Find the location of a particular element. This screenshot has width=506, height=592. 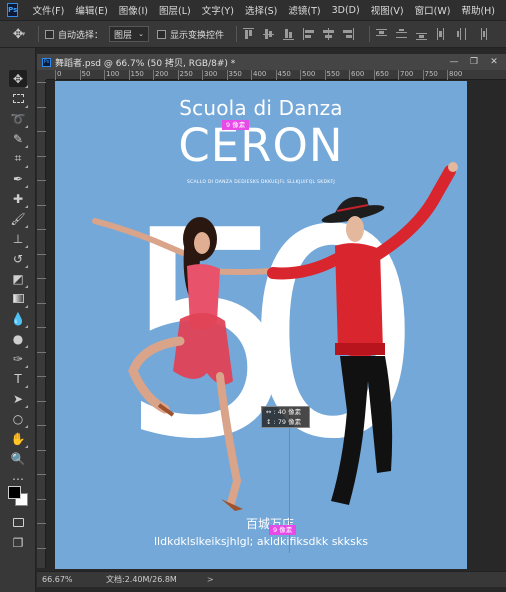

type-tool-icon: T is located at coordinates (18, 379).